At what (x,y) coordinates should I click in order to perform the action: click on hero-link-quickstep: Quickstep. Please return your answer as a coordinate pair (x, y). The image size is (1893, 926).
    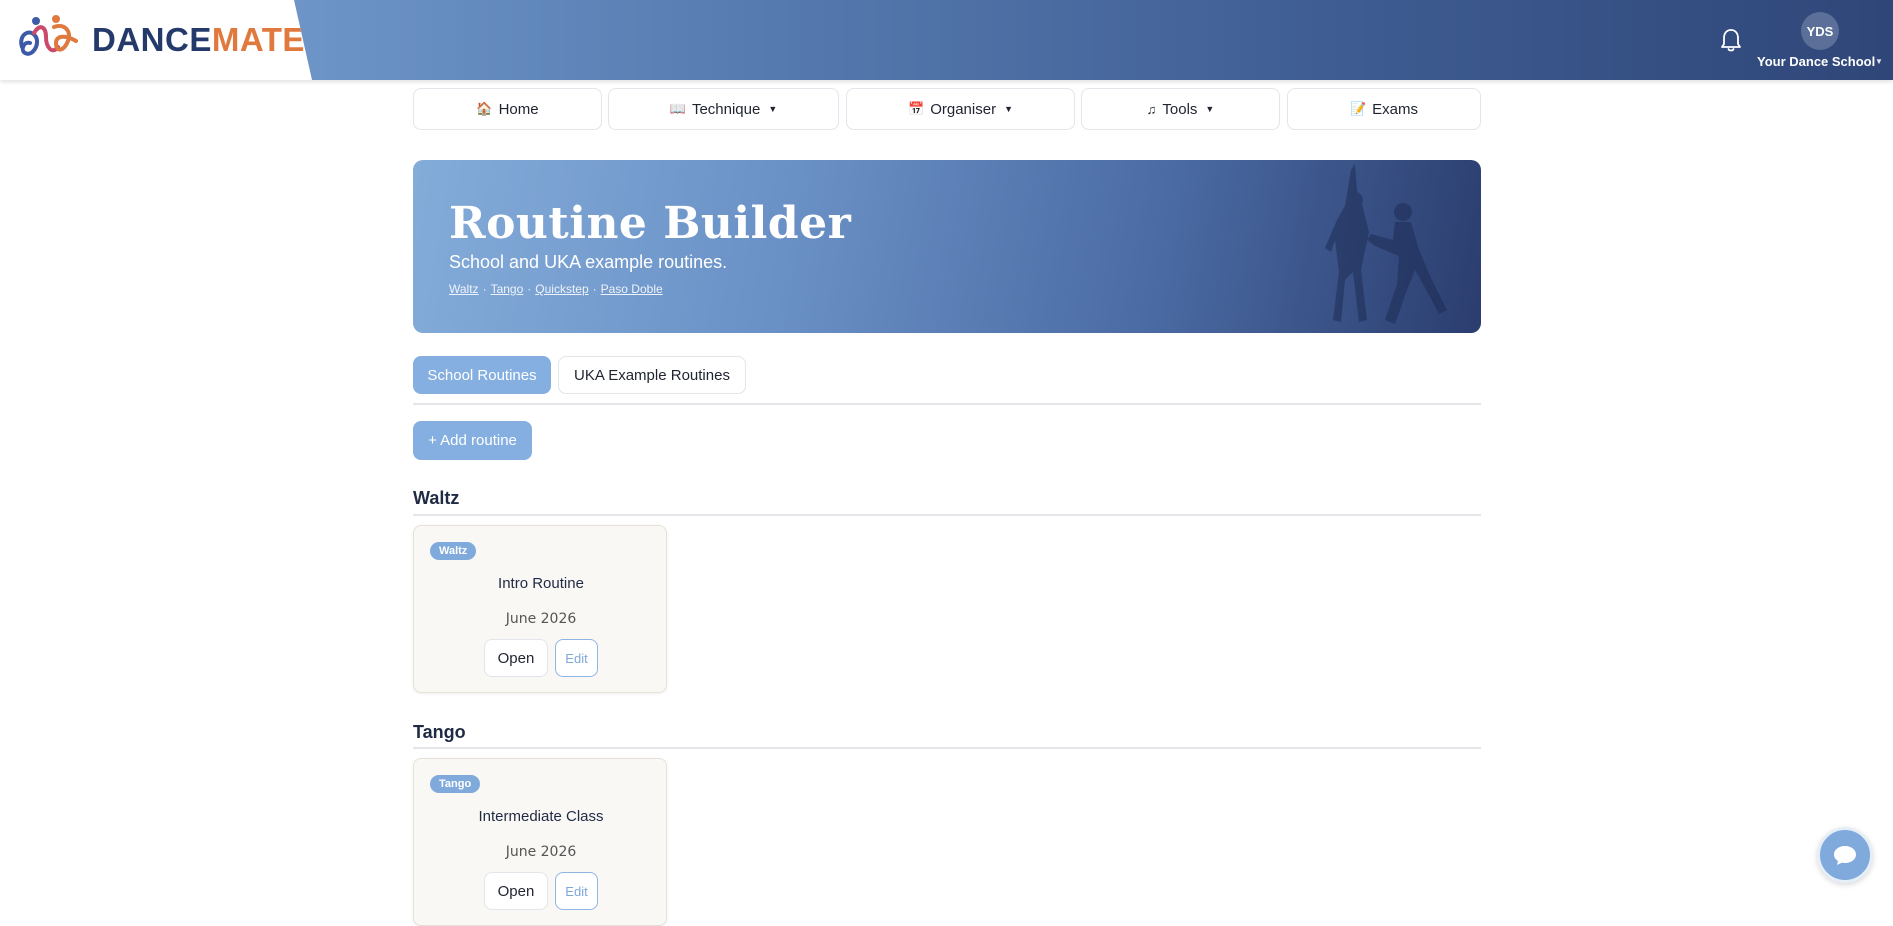
    Looking at the image, I should click on (561, 289).